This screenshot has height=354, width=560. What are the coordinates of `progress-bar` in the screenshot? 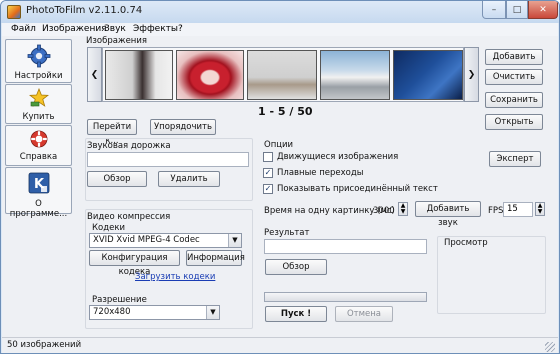 It's located at (345, 297).